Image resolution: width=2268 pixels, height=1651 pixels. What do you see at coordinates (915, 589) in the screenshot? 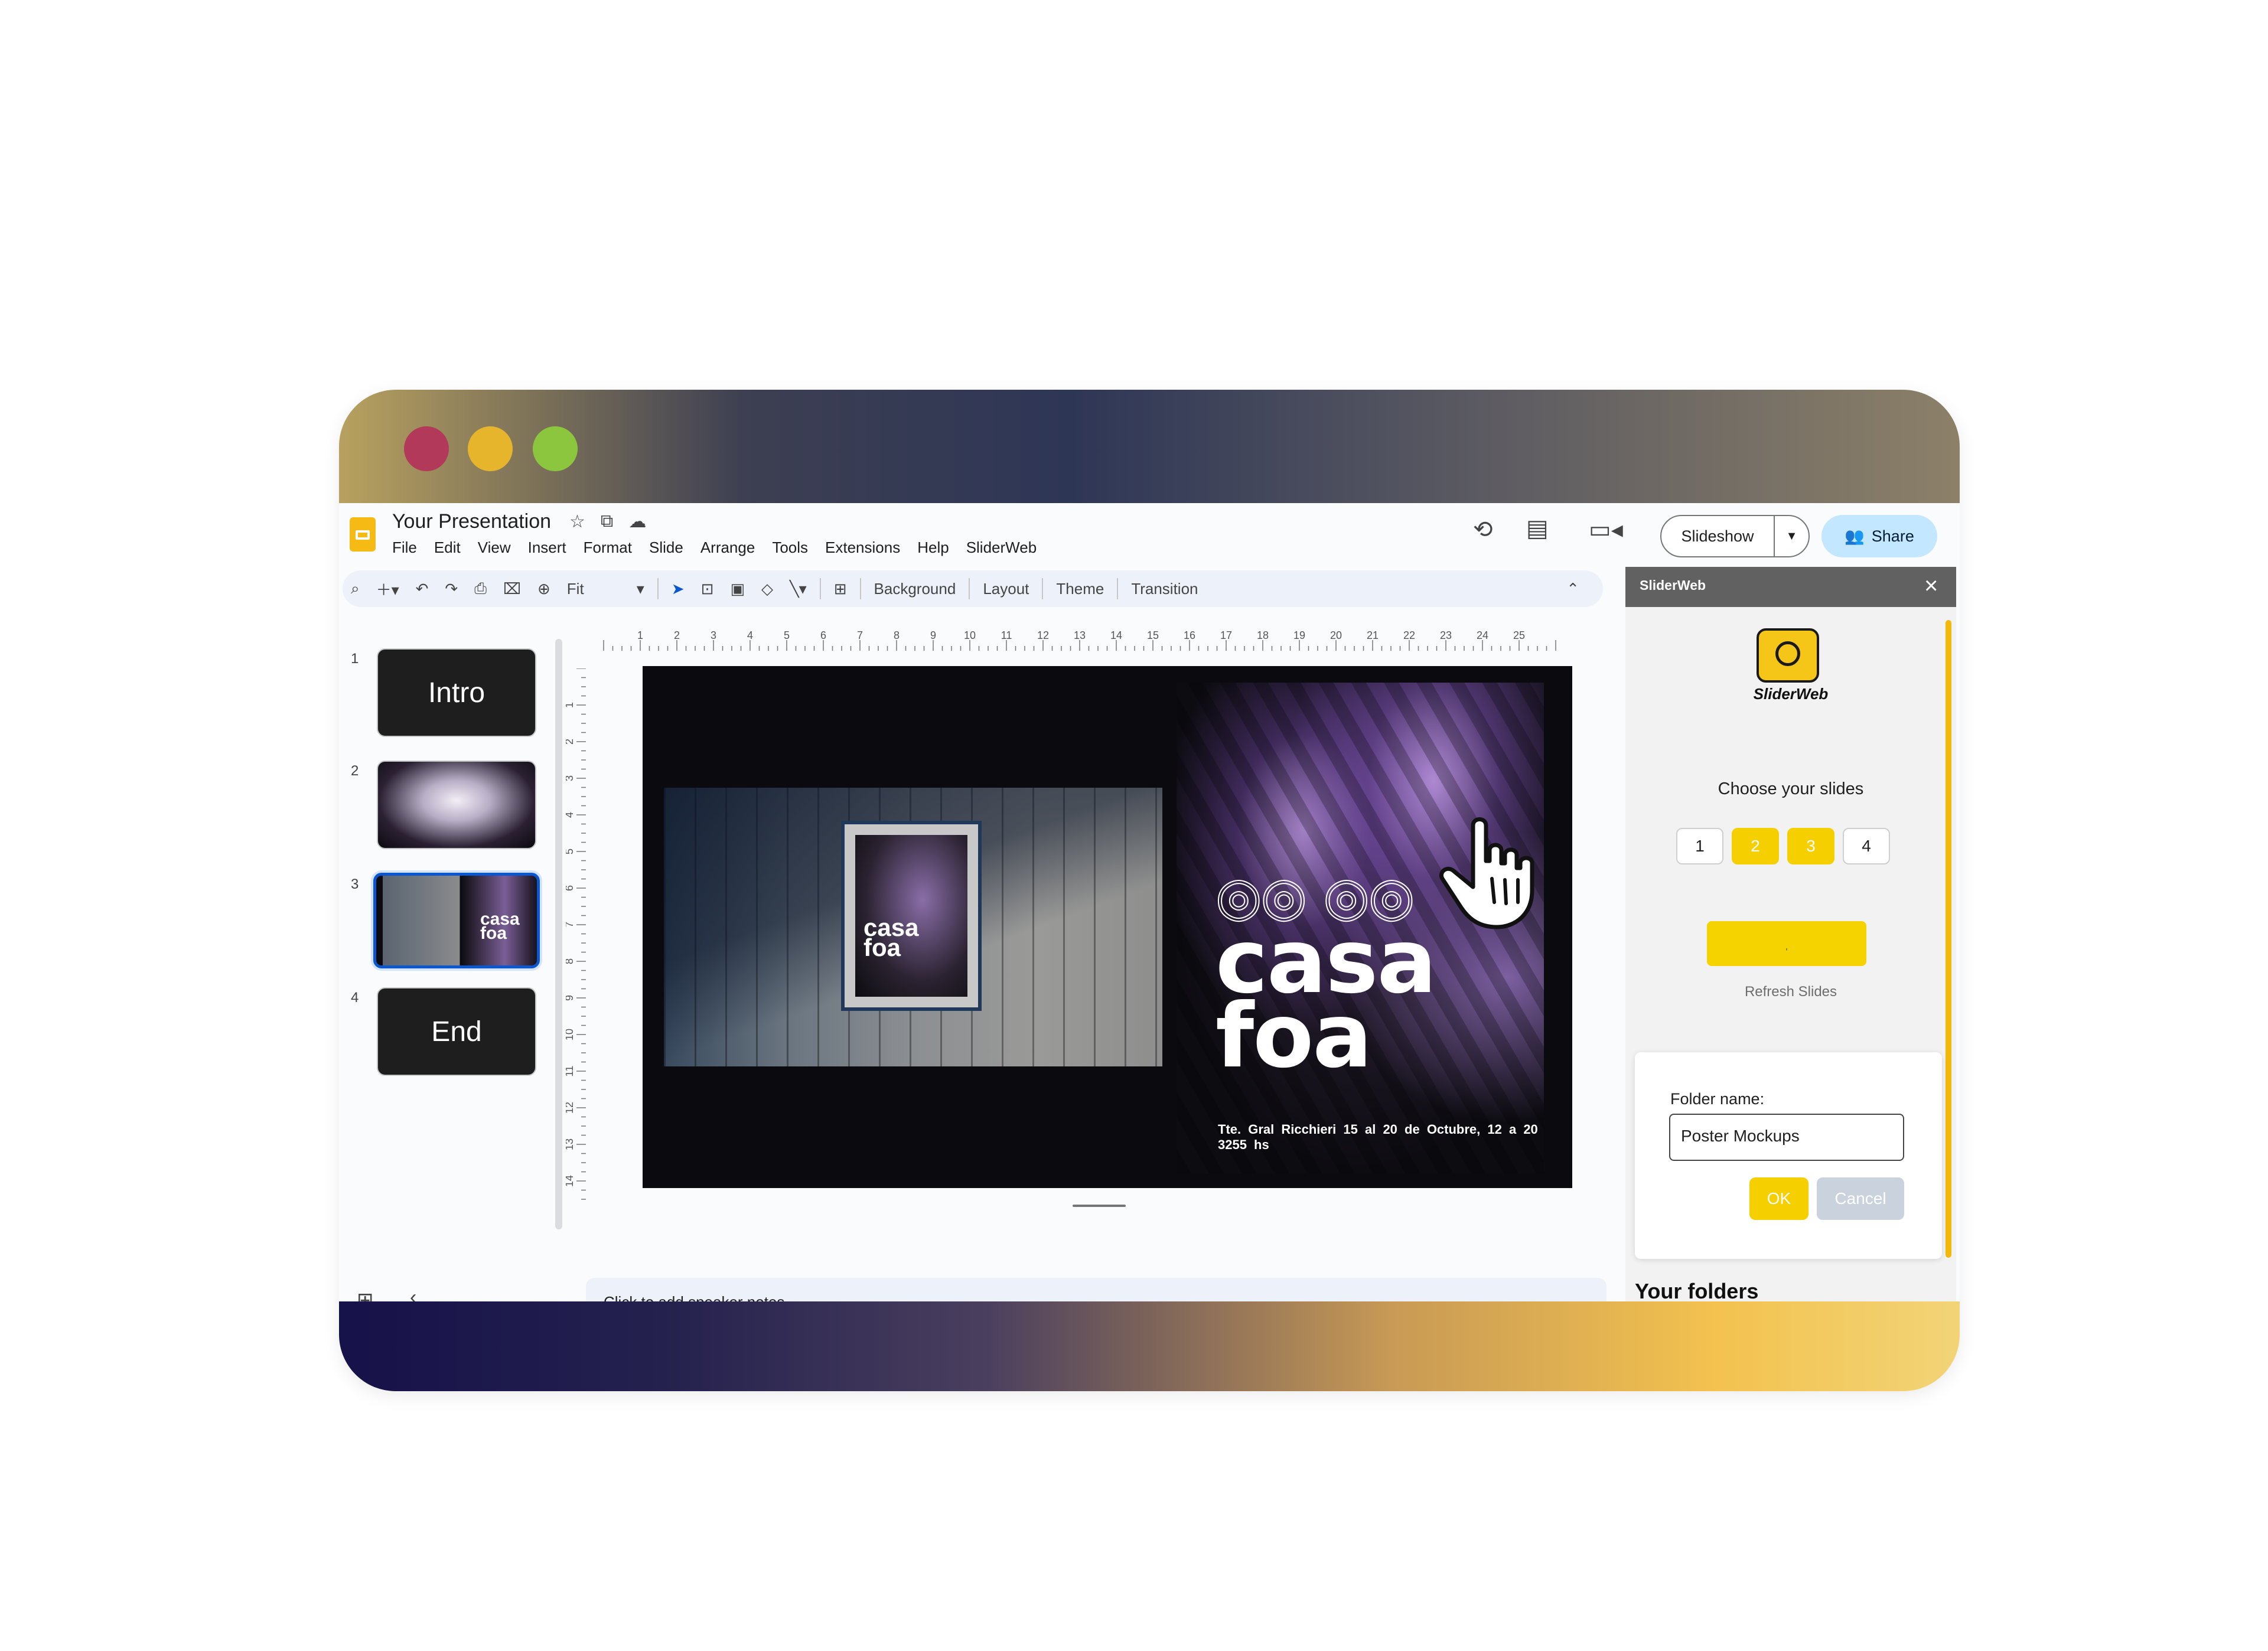
I see `background-button: Background` at bounding box center [915, 589].